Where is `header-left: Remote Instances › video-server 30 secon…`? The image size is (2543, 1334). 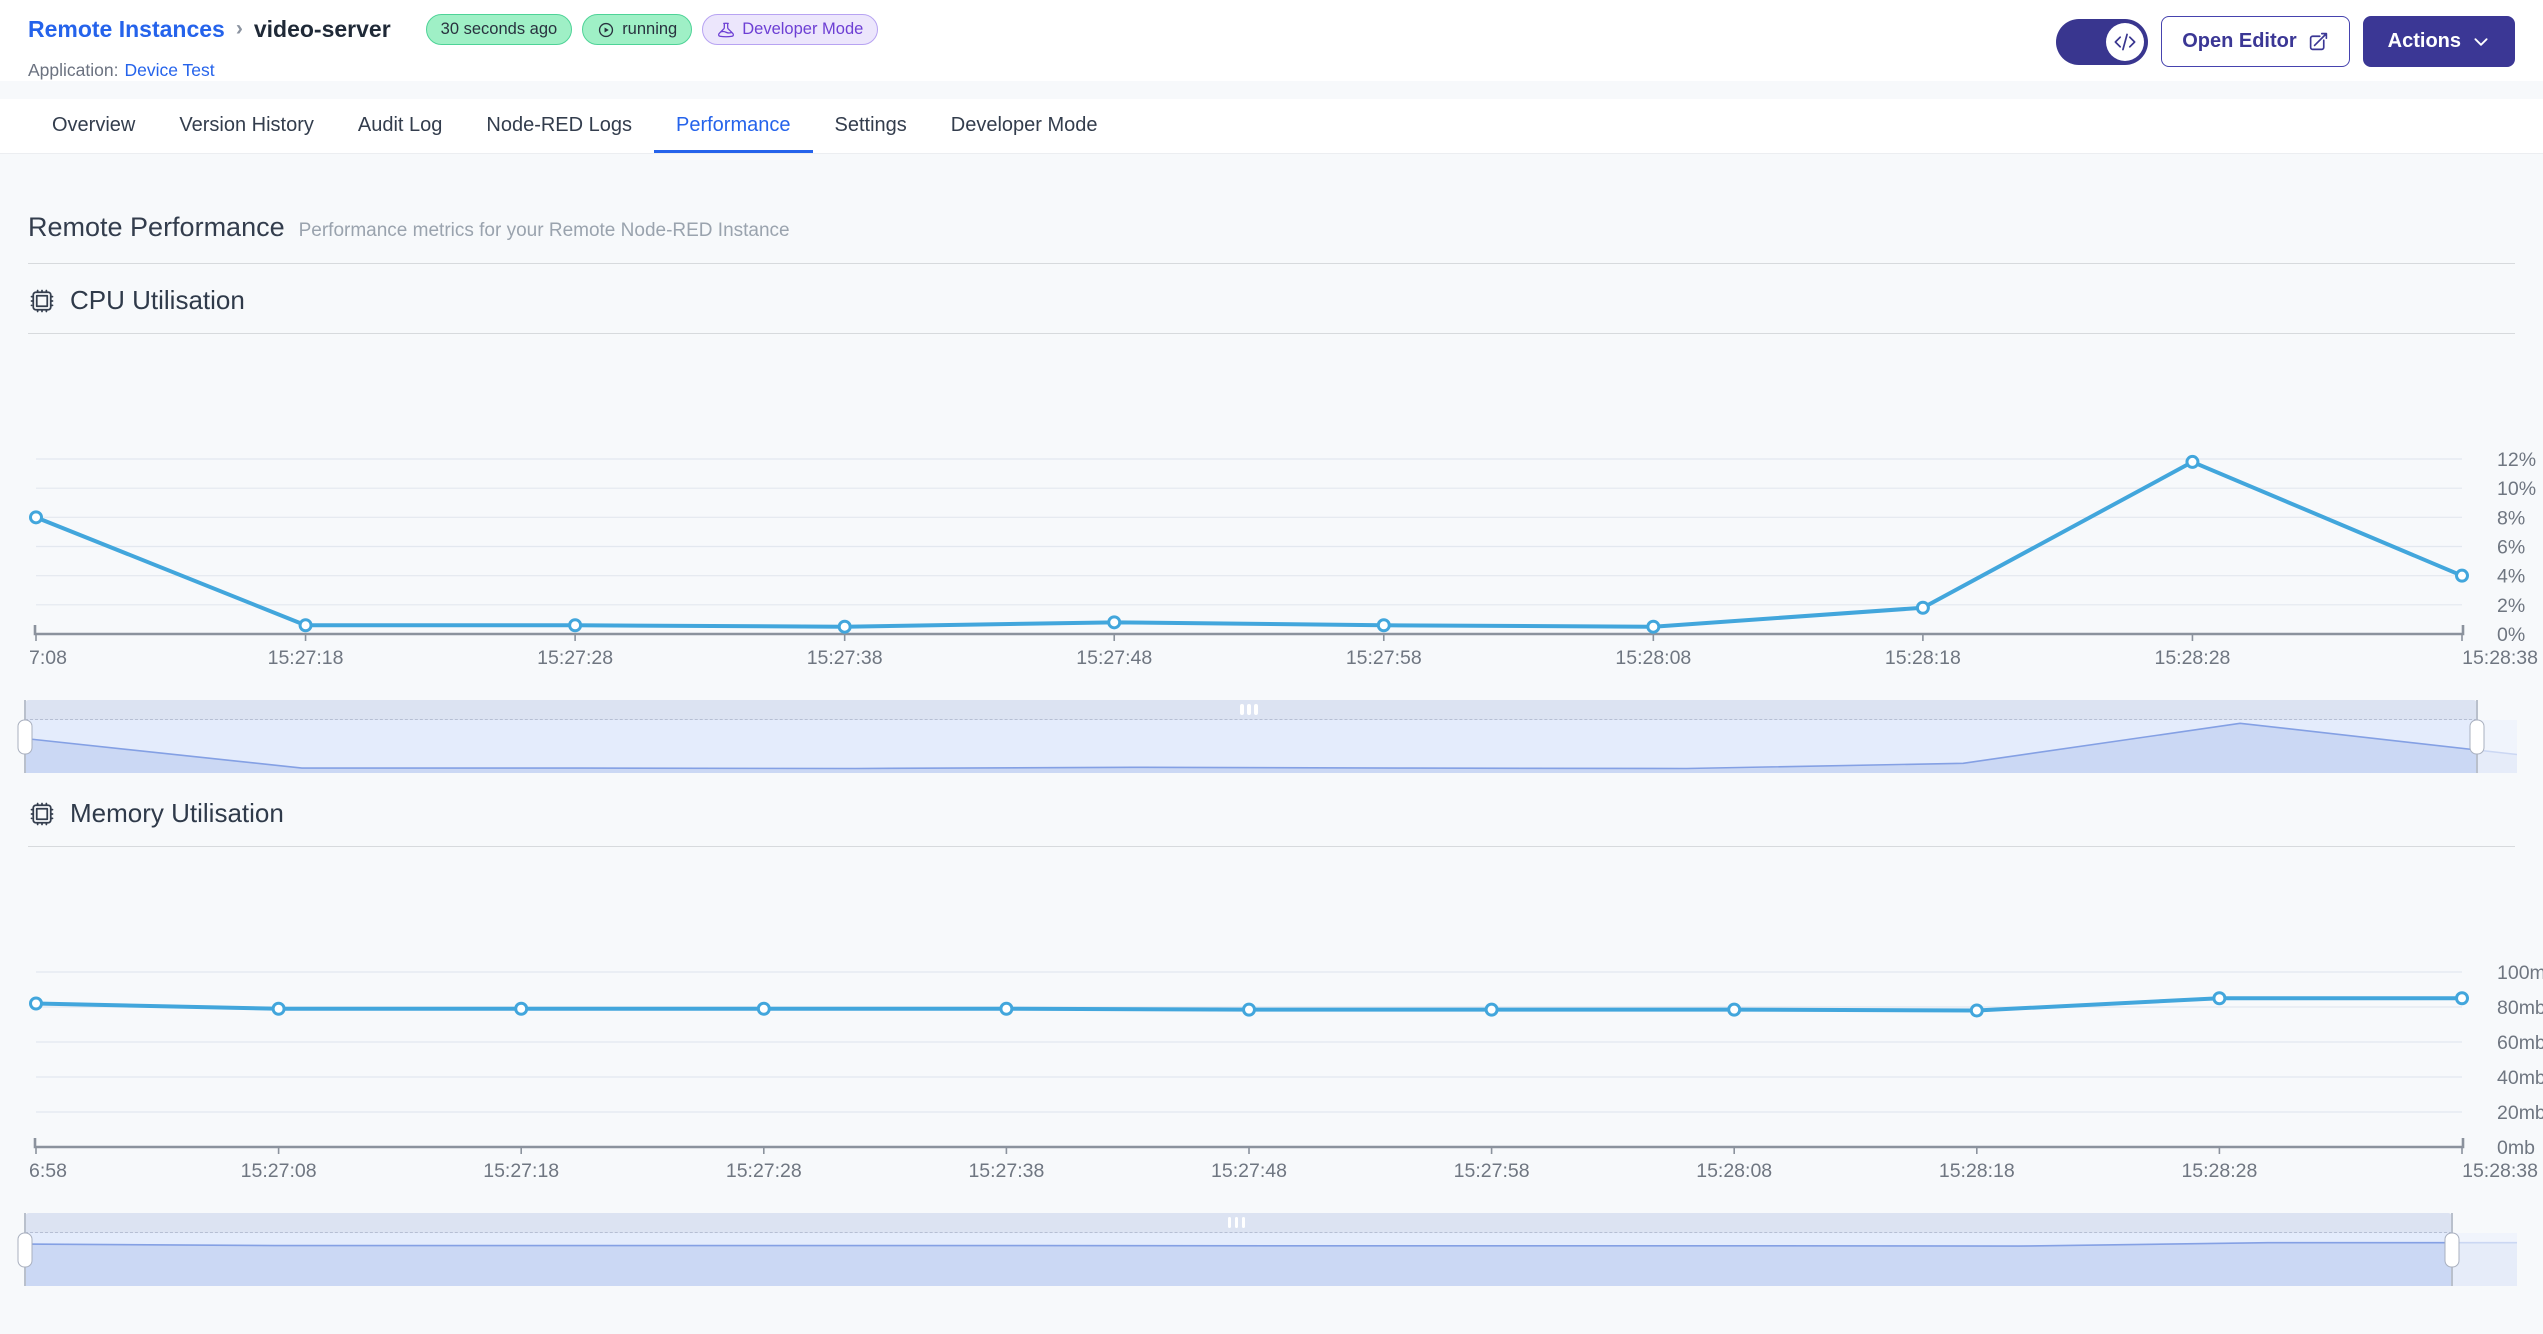 header-left: Remote Instances › video-server 30 secon… is located at coordinates (453, 47).